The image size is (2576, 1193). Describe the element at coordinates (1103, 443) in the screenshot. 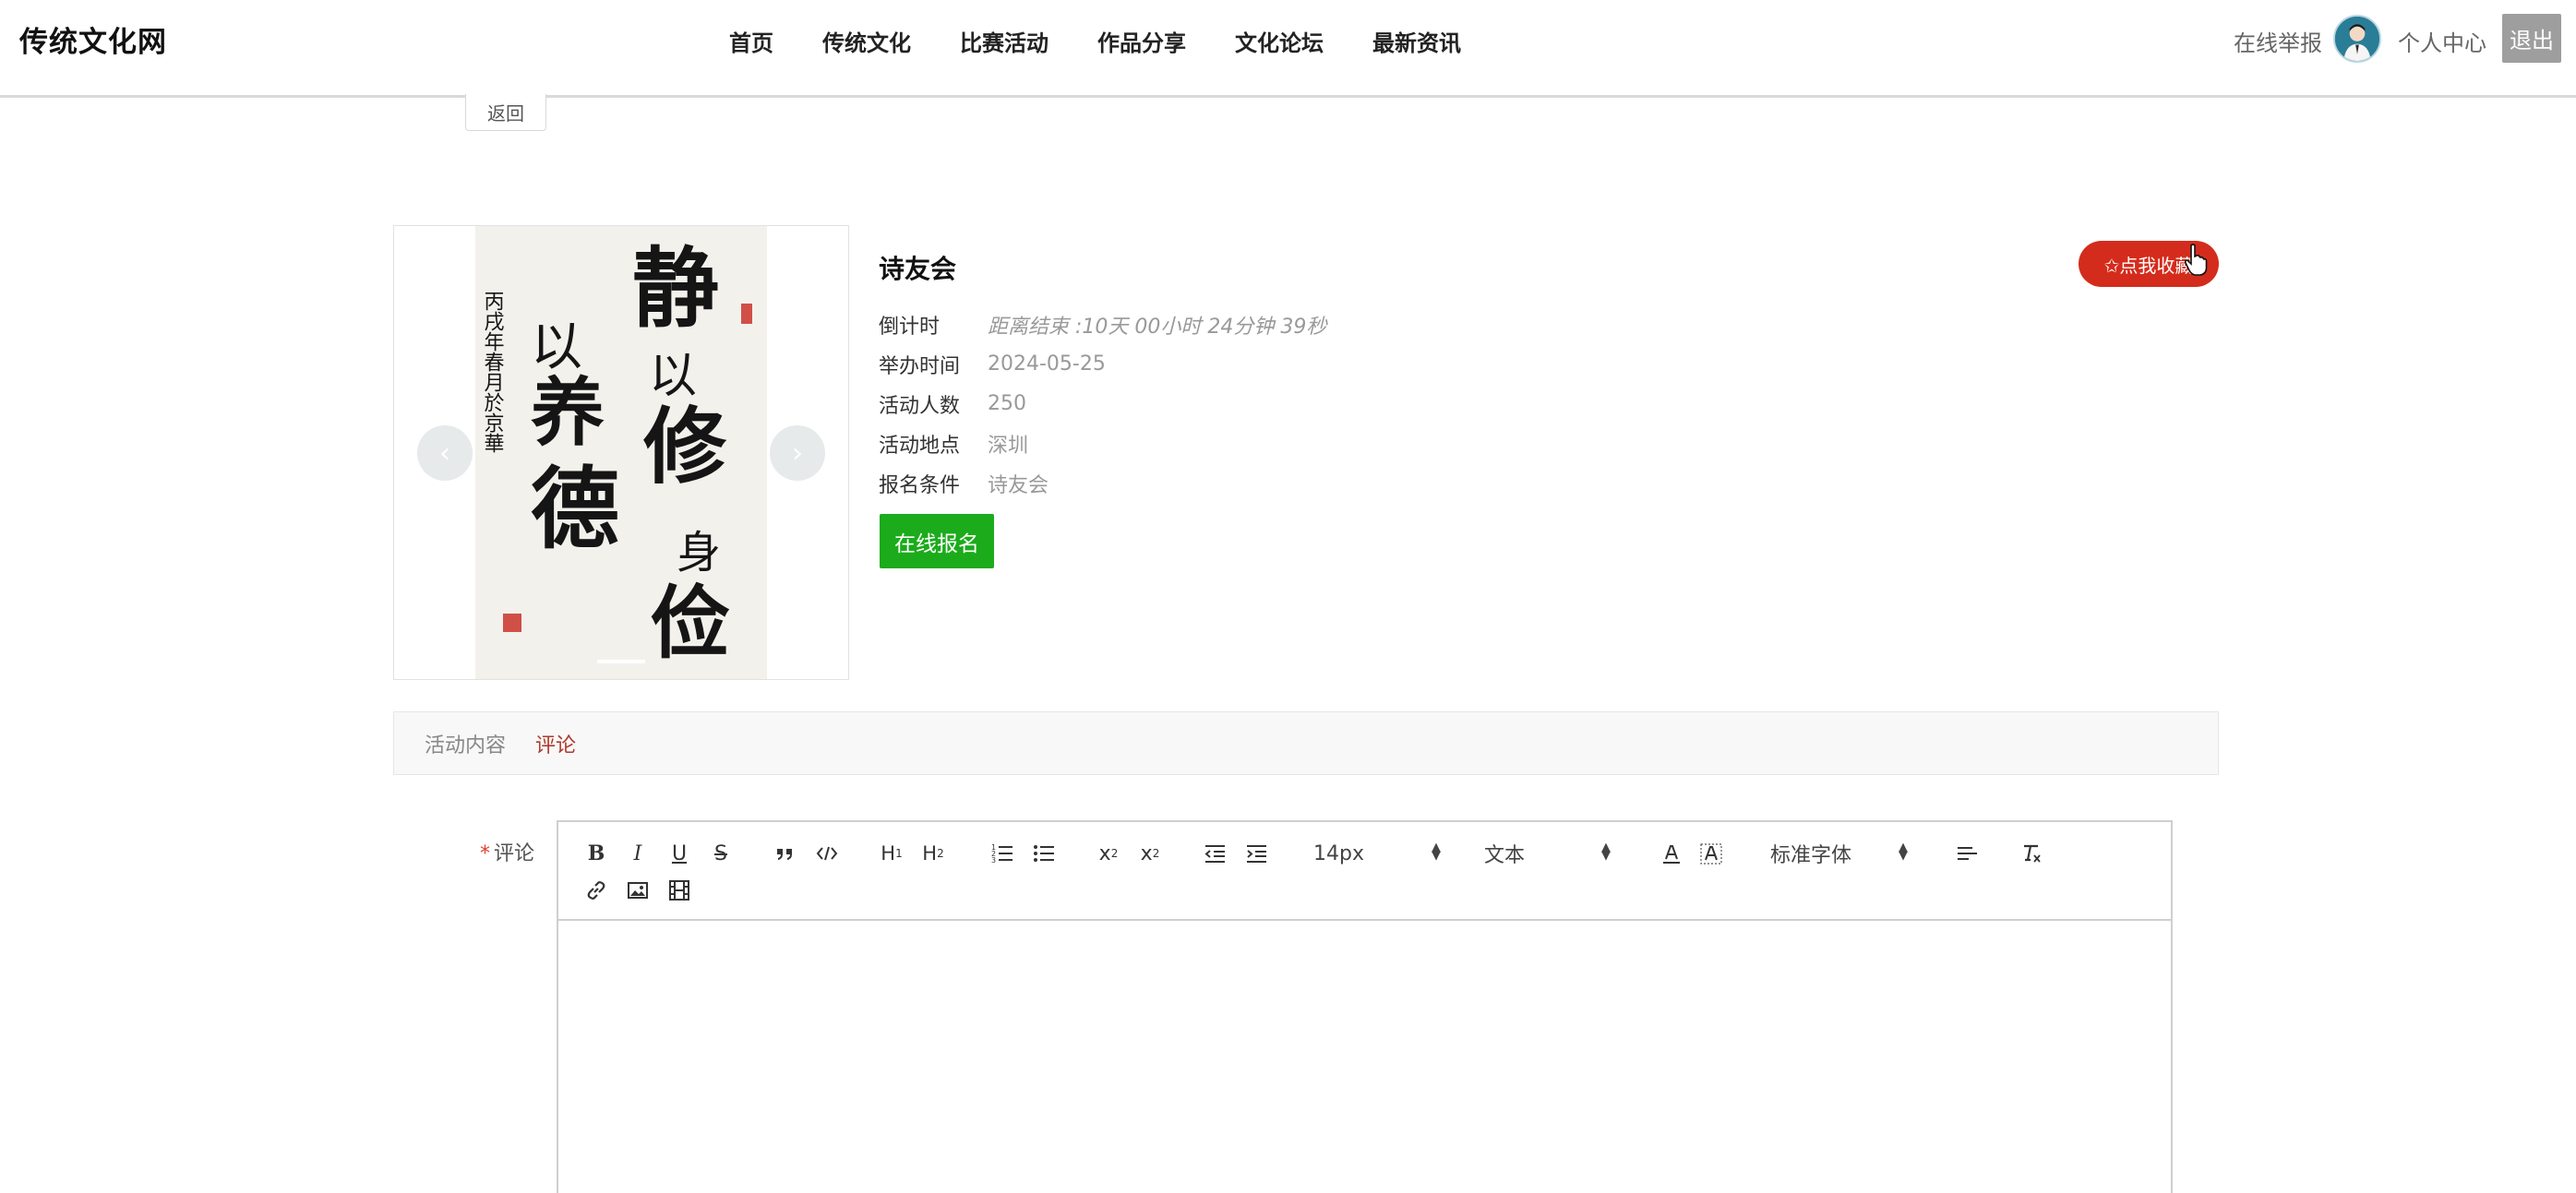

I see `info-row-location: 活动地点 深圳` at that location.